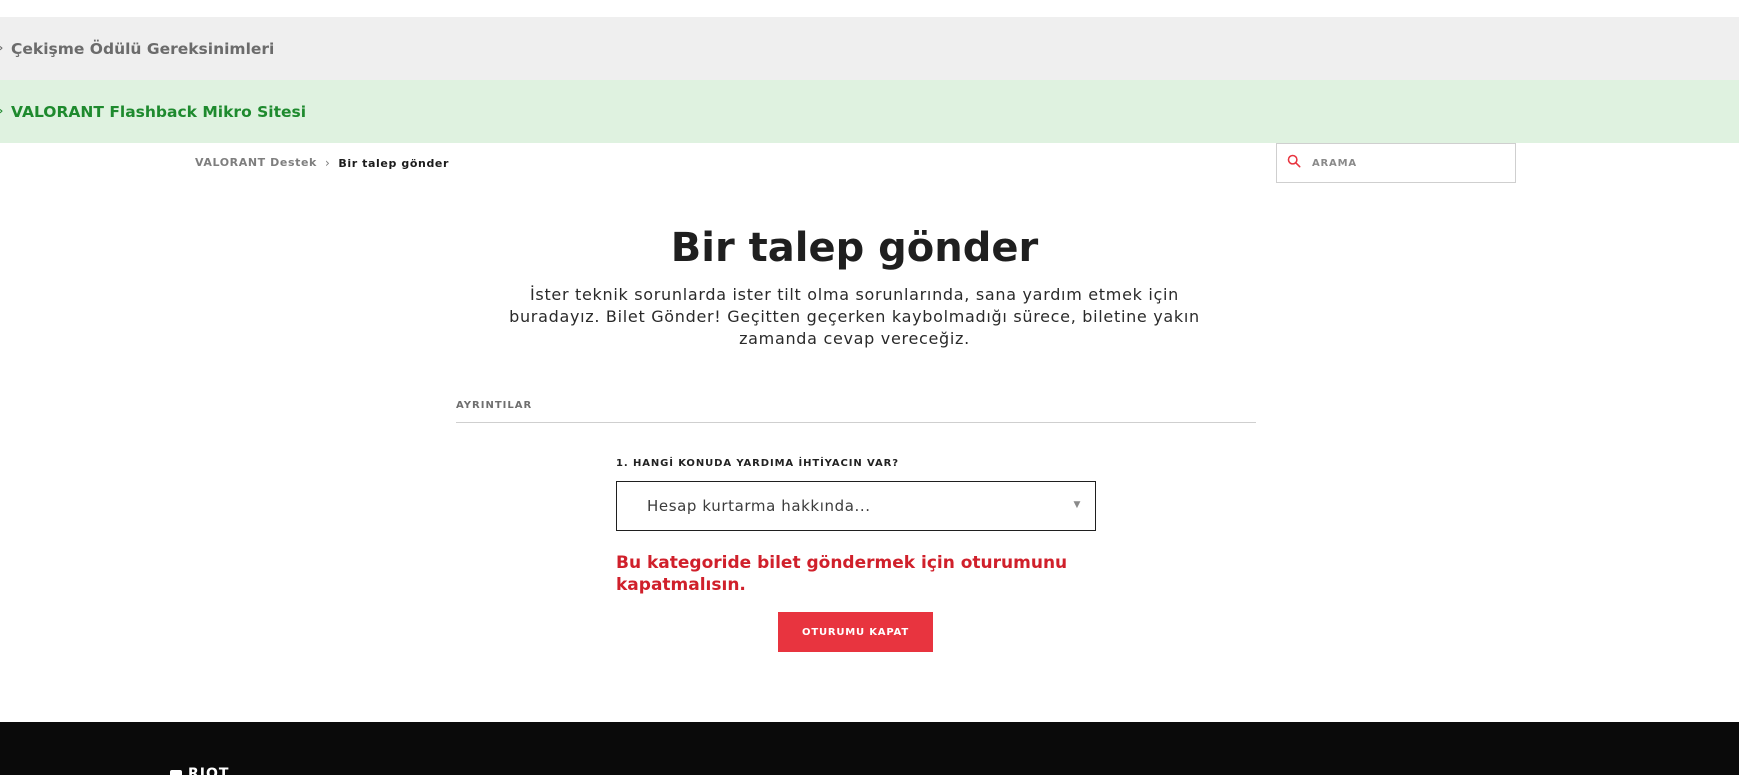 The image size is (1739, 775). I want to click on footer: RIOT, so click(869, 748).